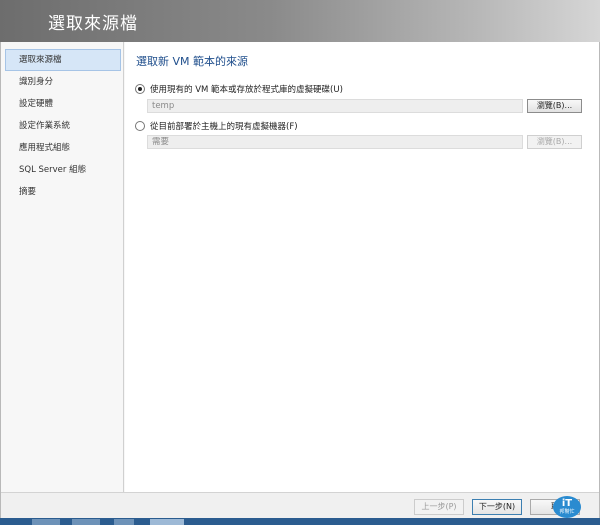 Image resolution: width=600 pixels, height=525 pixels. I want to click on nav-item-os: 設定作業系統, so click(63, 126).